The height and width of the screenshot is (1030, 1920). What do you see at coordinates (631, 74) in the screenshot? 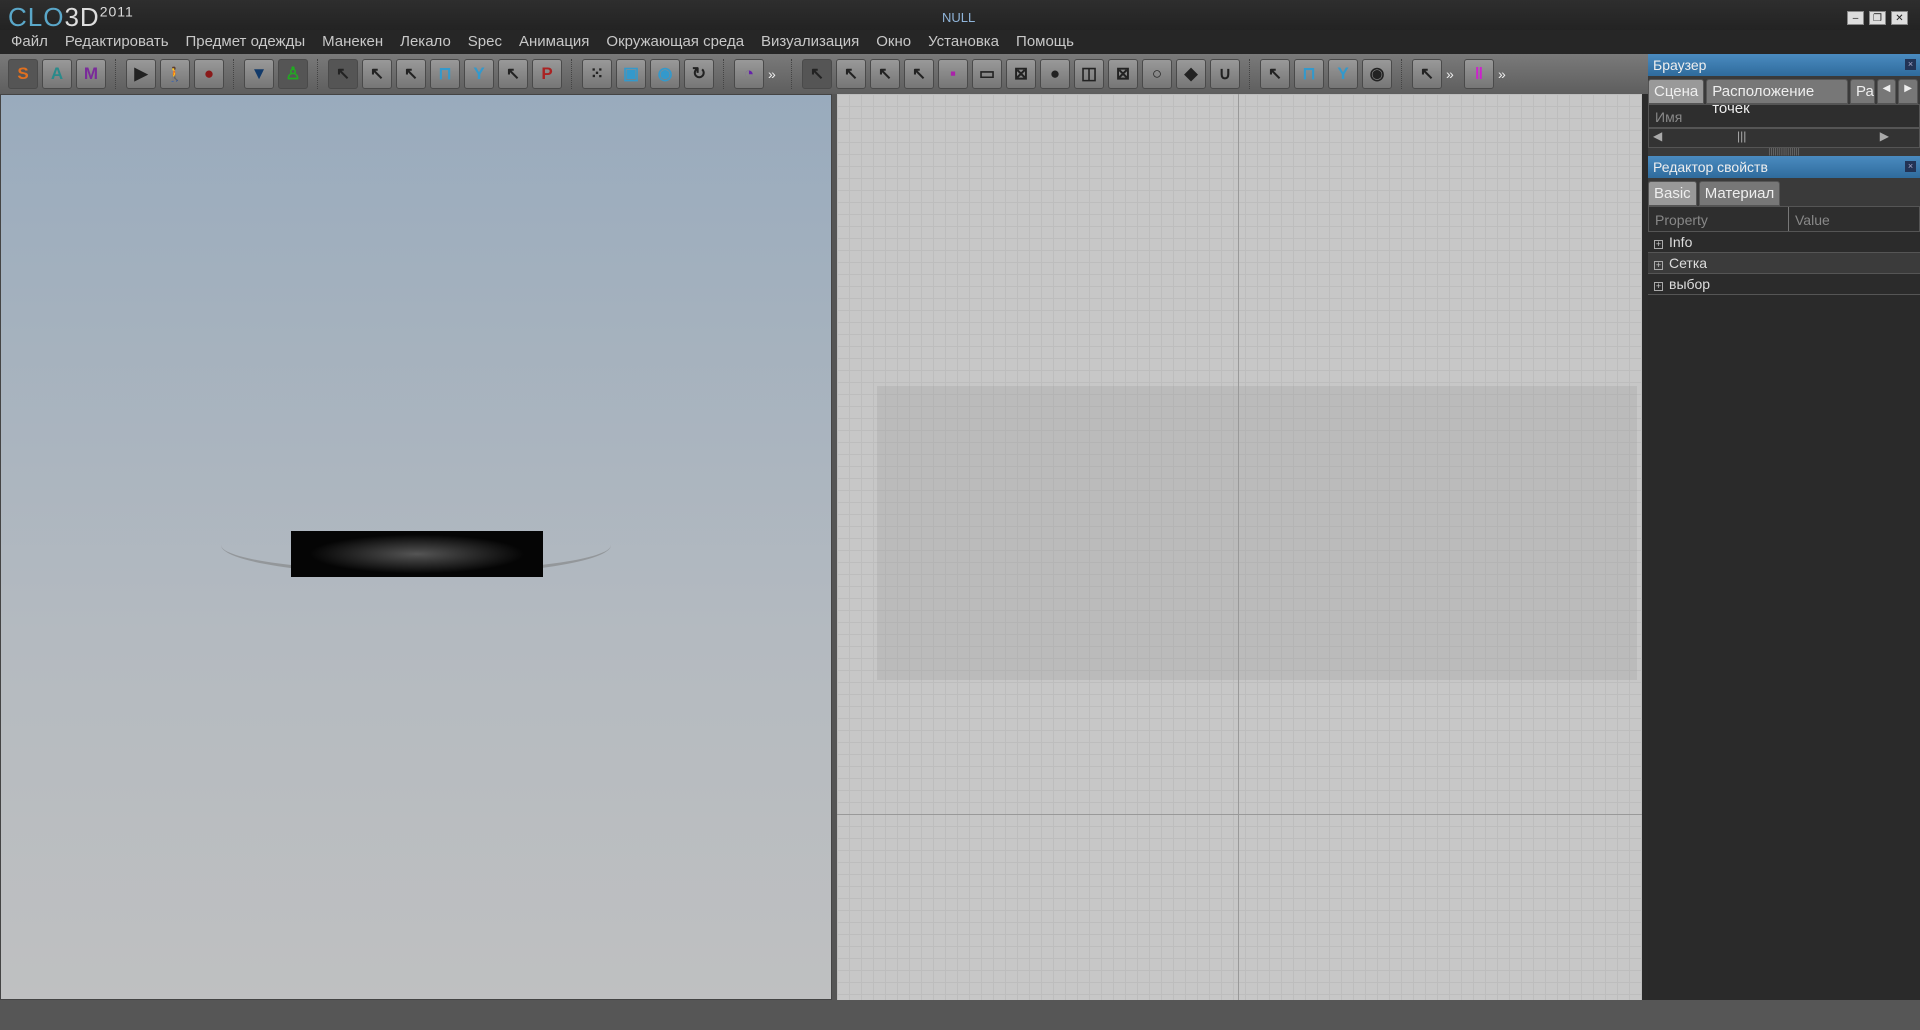
I see `arrange-icon: ▣` at bounding box center [631, 74].